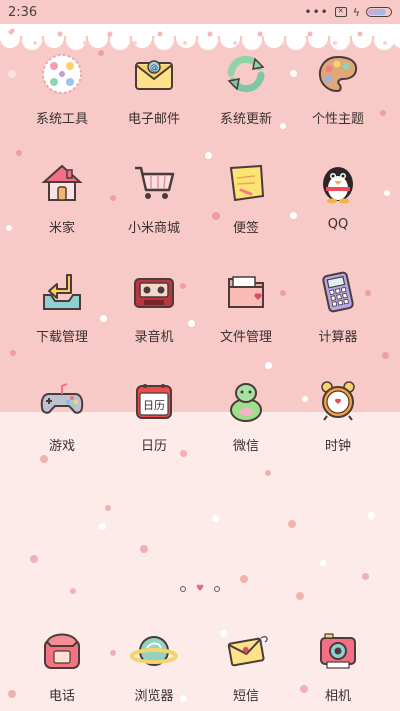 The height and width of the screenshot is (711, 400). I want to click on app-calculator: 计算器, so click(338, 312).